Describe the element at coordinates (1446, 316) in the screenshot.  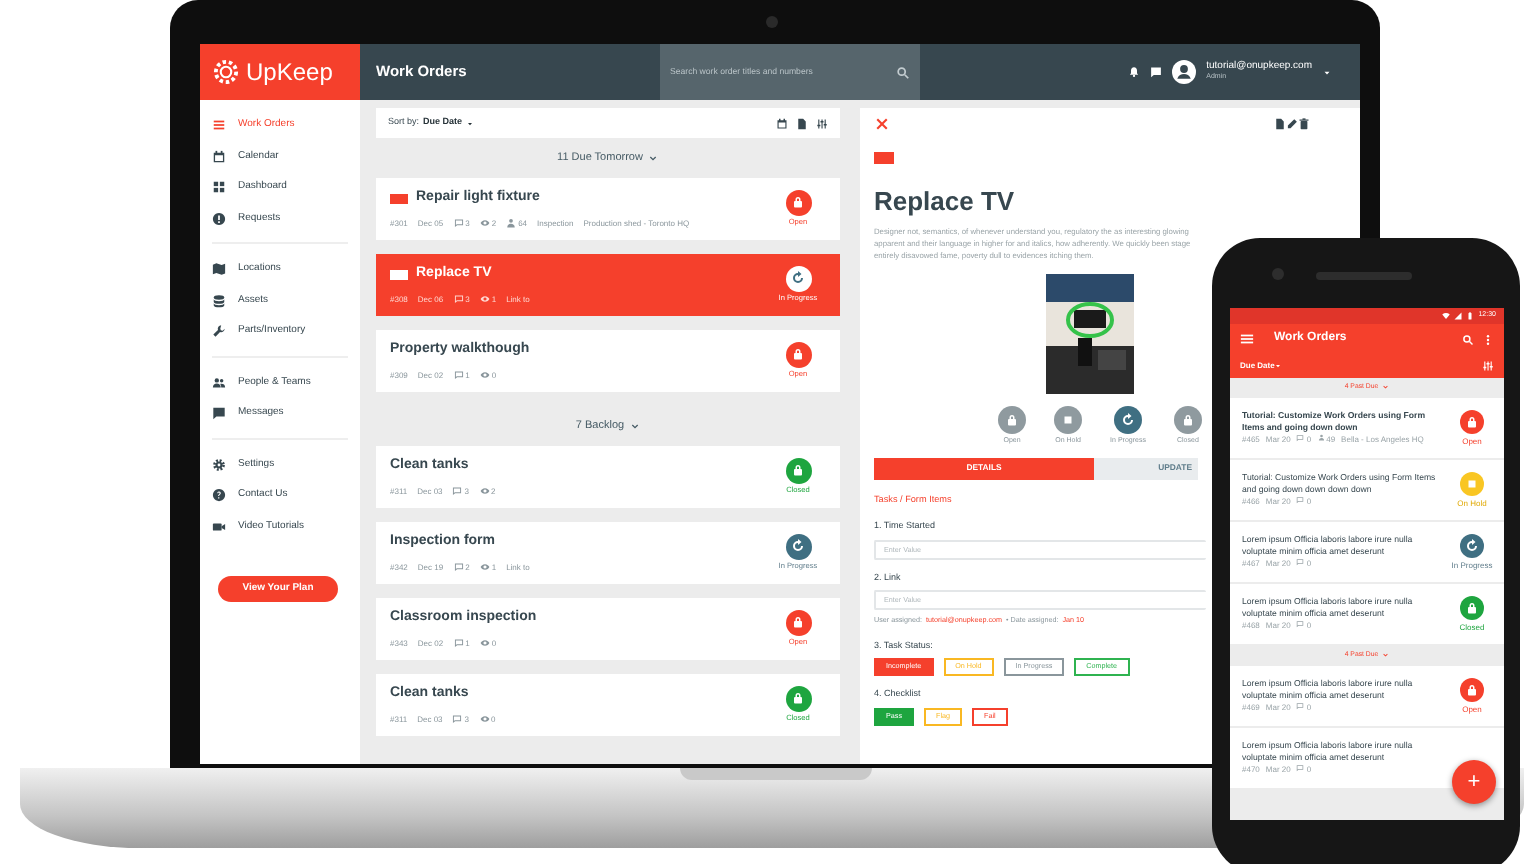
I see `wifi-icon` at that location.